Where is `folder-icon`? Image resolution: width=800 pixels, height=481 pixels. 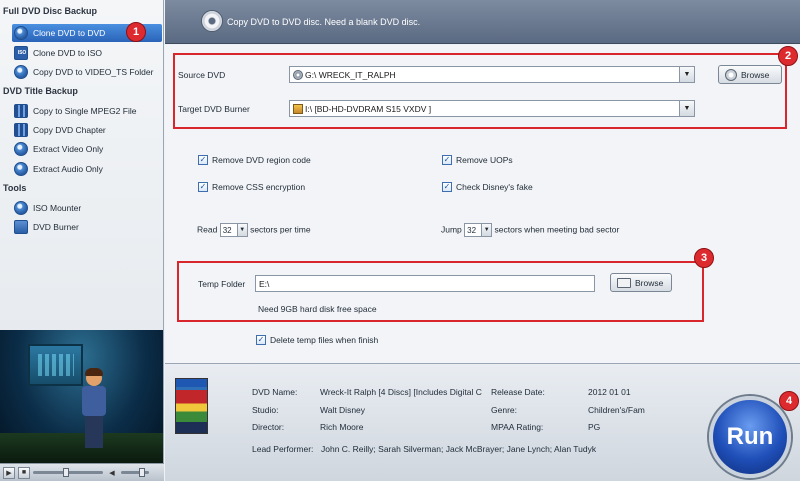
folder-icon is located at coordinates (624, 282).